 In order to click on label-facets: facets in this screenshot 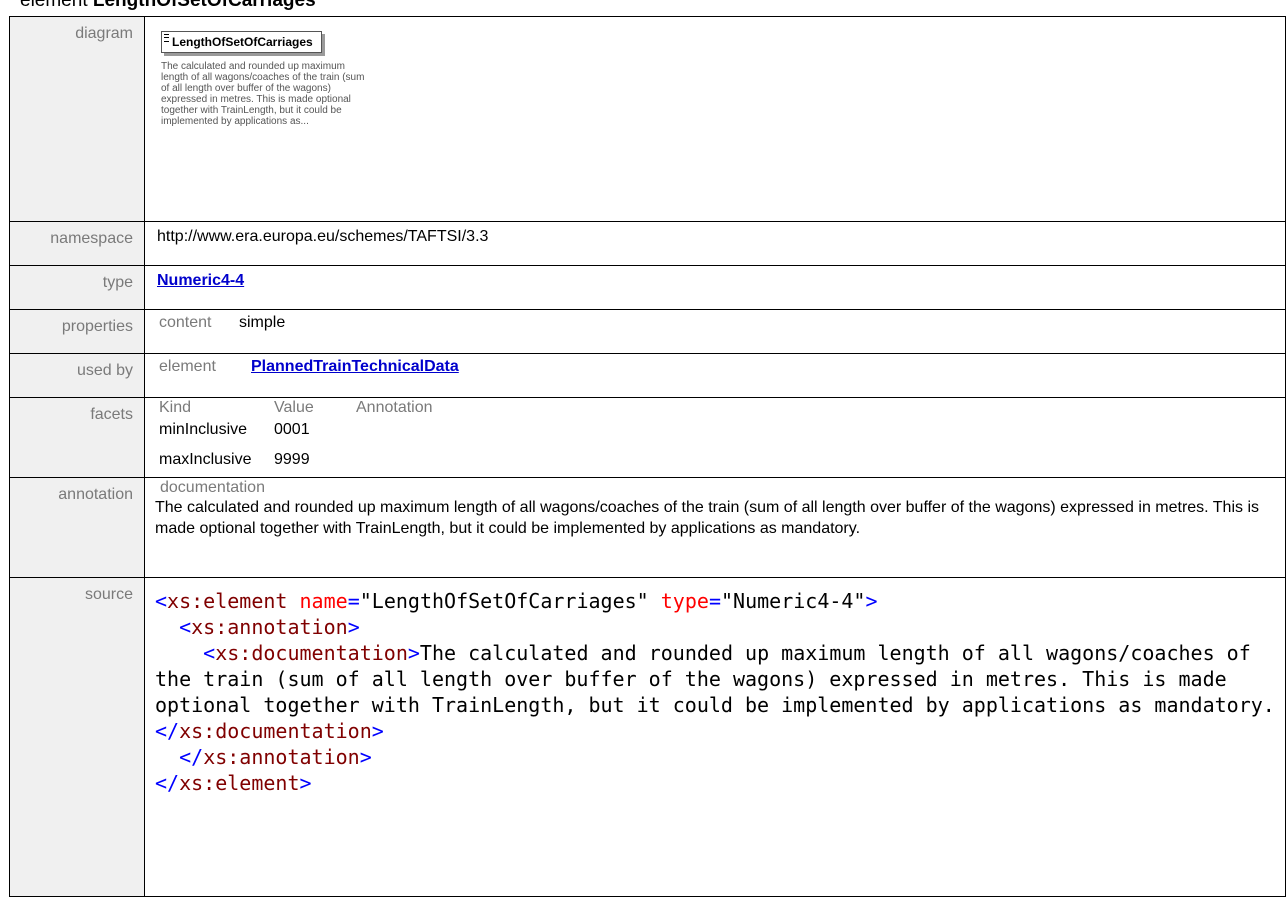, I will do `click(77, 437)`.